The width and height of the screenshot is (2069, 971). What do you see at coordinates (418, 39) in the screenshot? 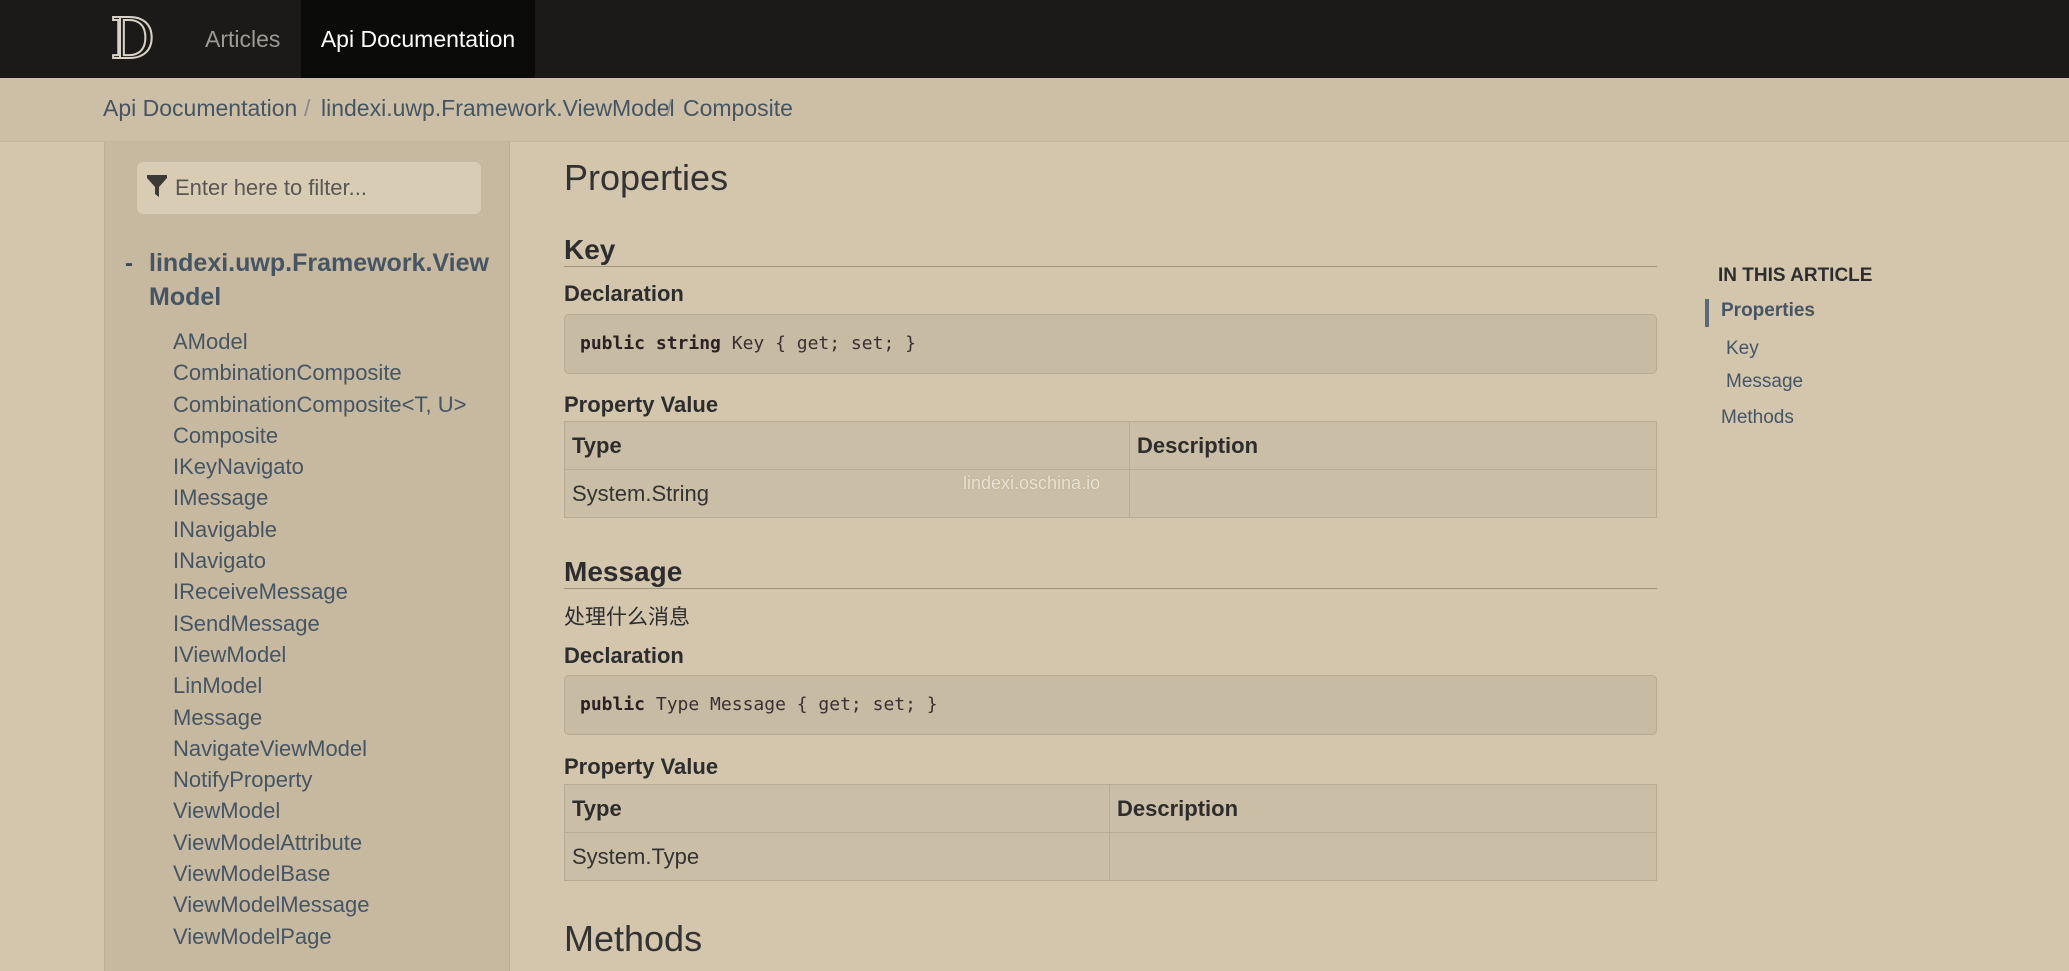
I see `nav-api-documentation-link: Api Documentation` at bounding box center [418, 39].